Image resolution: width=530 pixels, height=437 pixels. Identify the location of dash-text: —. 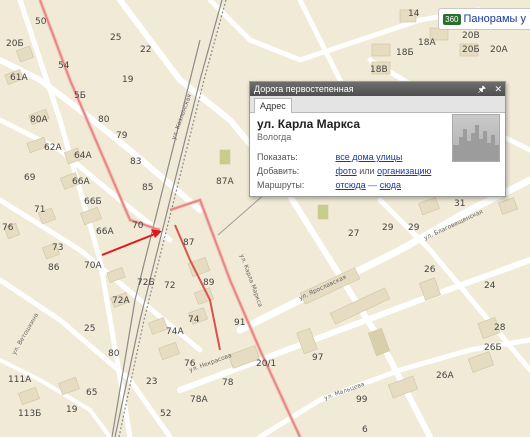
(373, 185).